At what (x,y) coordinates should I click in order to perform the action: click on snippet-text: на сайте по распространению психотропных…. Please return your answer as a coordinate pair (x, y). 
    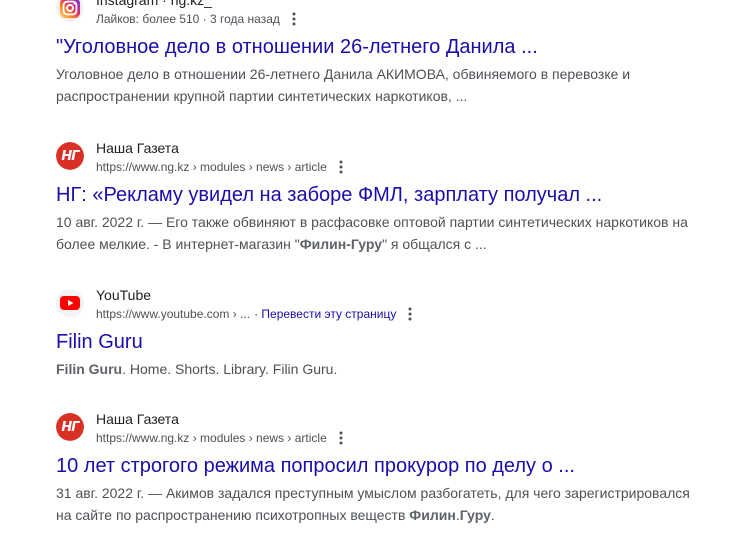
    Looking at the image, I should click on (233, 515).